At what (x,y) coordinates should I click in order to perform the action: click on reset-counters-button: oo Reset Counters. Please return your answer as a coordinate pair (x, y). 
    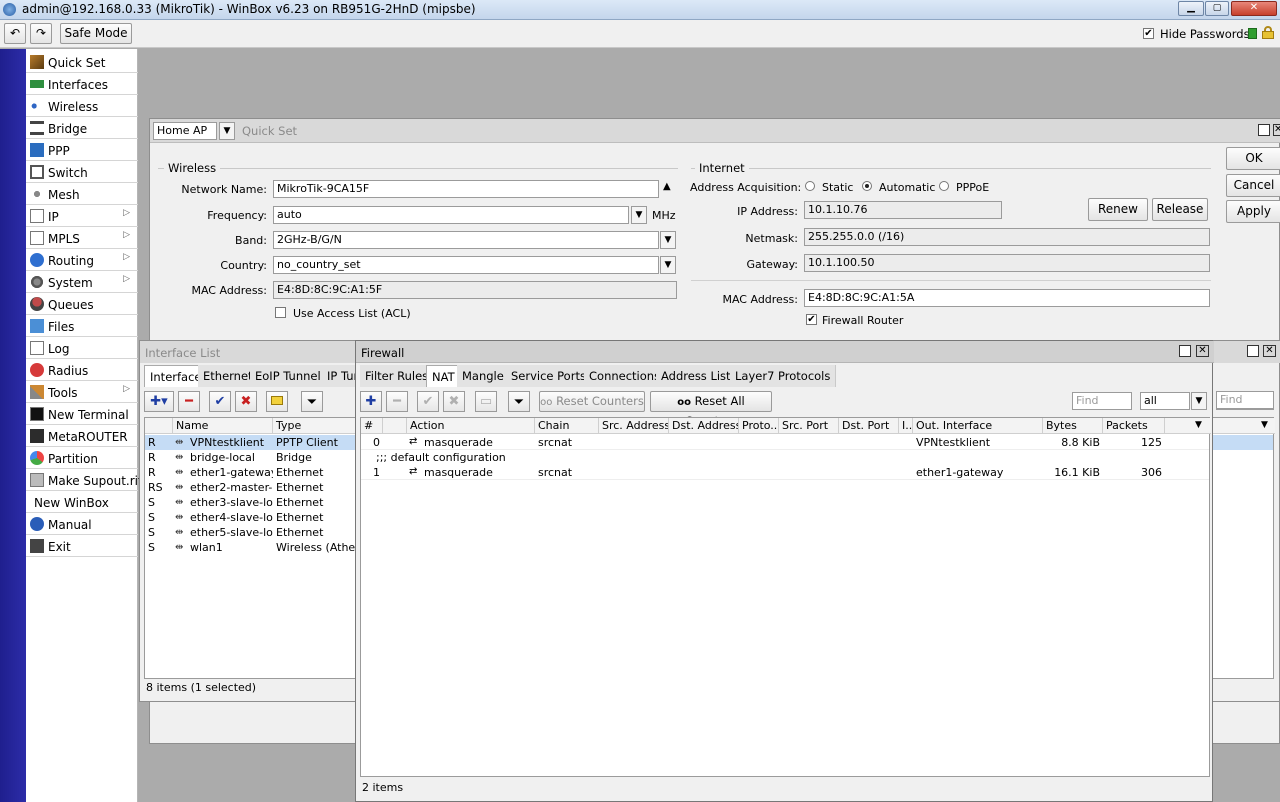
    Looking at the image, I should click on (592, 401).